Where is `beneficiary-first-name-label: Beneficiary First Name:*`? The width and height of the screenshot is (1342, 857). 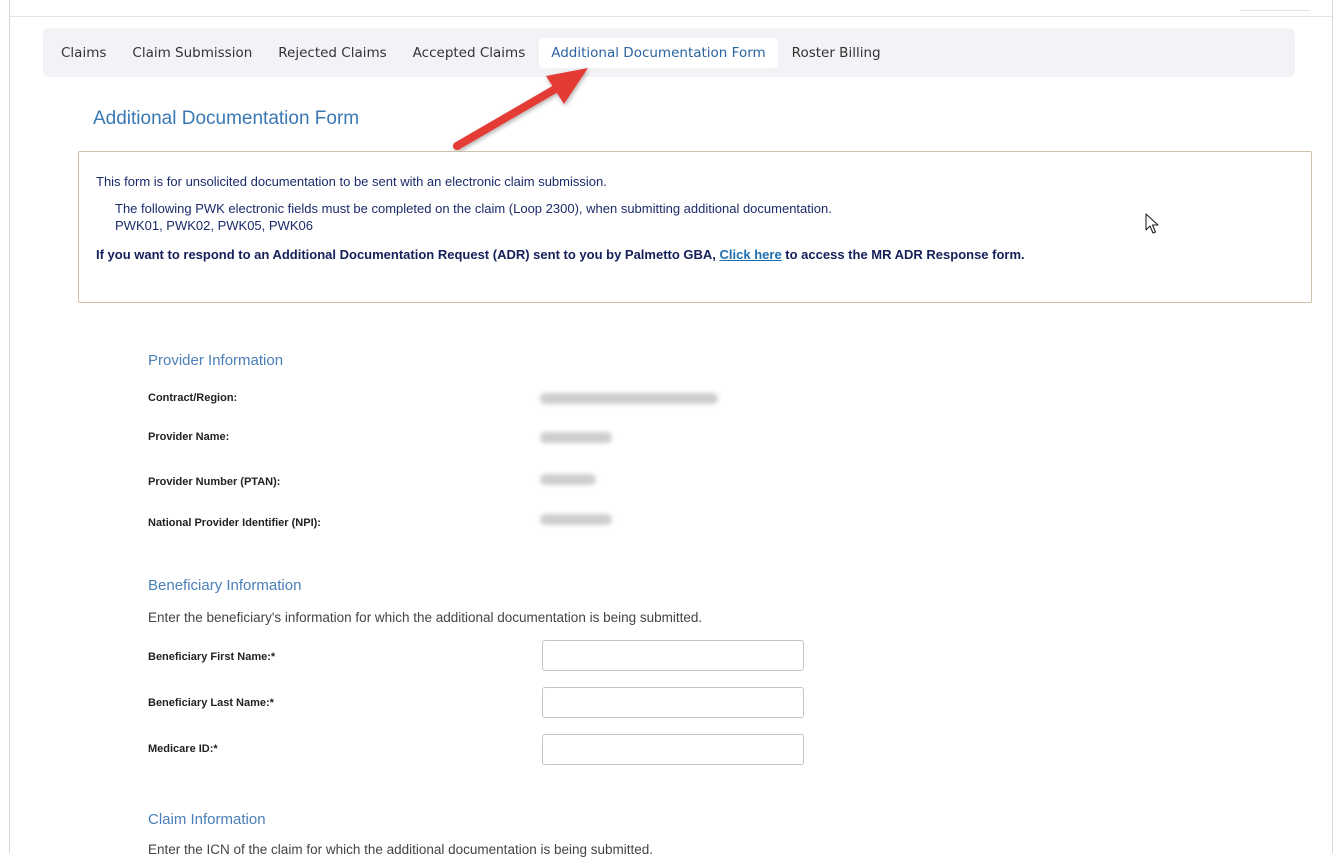 beneficiary-first-name-label: Beneficiary First Name:* is located at coordinates (212, 657).